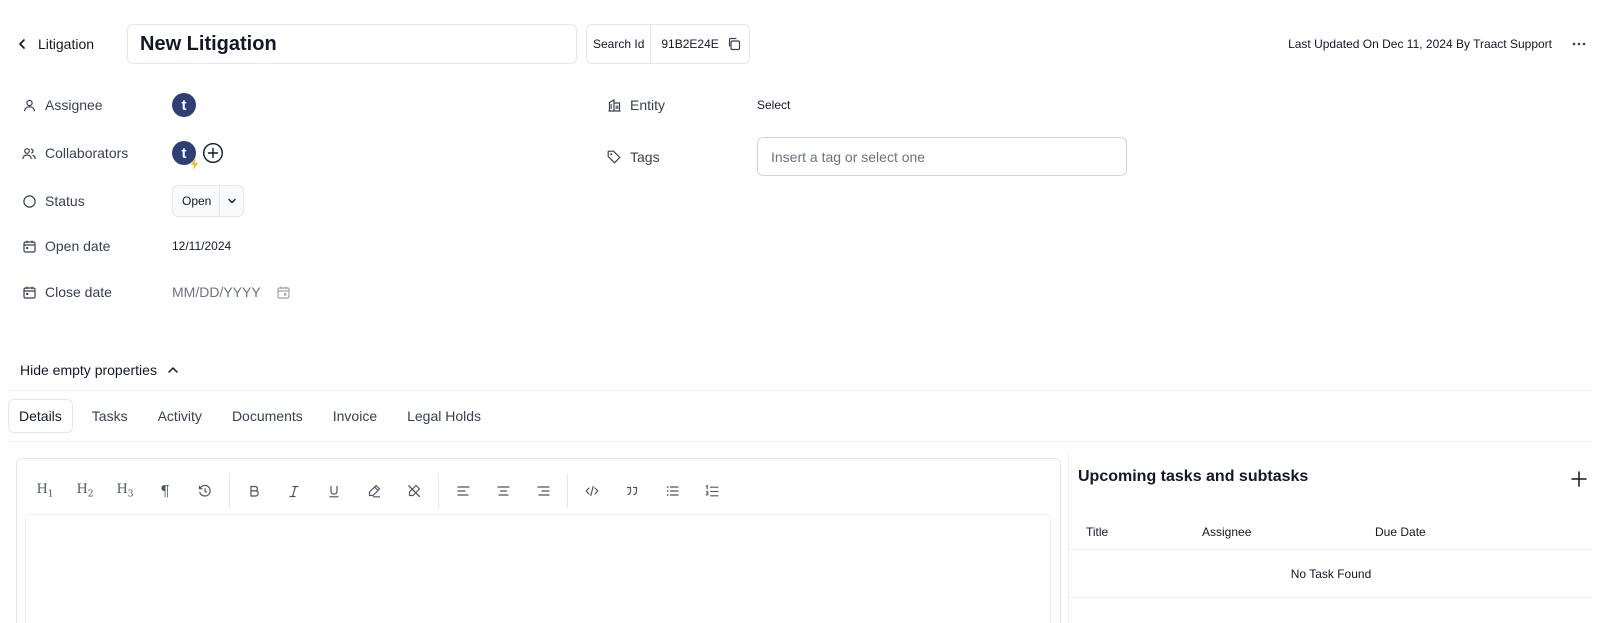 Image resolution: width=1600 pixels, height=623 pixels. What do you see at coordinates (78, 246) in the screenshot?
I see `open-date-label: Open date` at bounding box center [78, 246].